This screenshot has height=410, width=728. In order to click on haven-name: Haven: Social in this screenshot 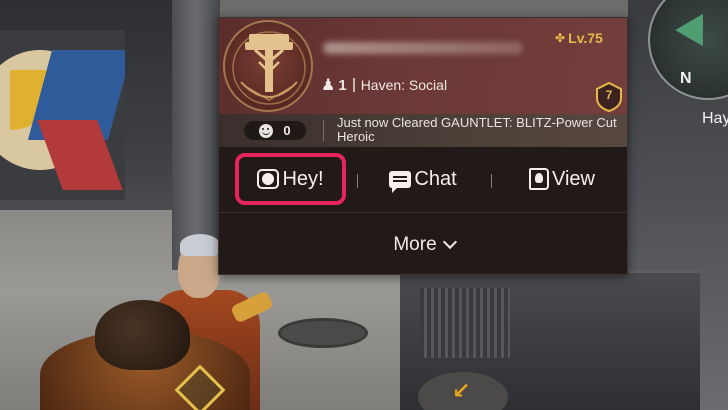, I will do `click(404, 85)`.